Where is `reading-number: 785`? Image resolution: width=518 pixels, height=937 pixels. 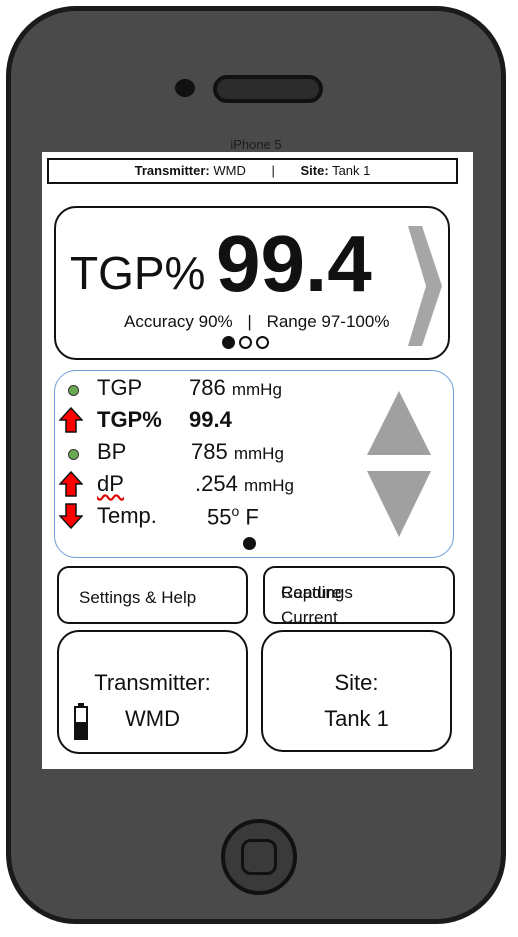
reading-number: 785 is located at coordinates (209, 451).